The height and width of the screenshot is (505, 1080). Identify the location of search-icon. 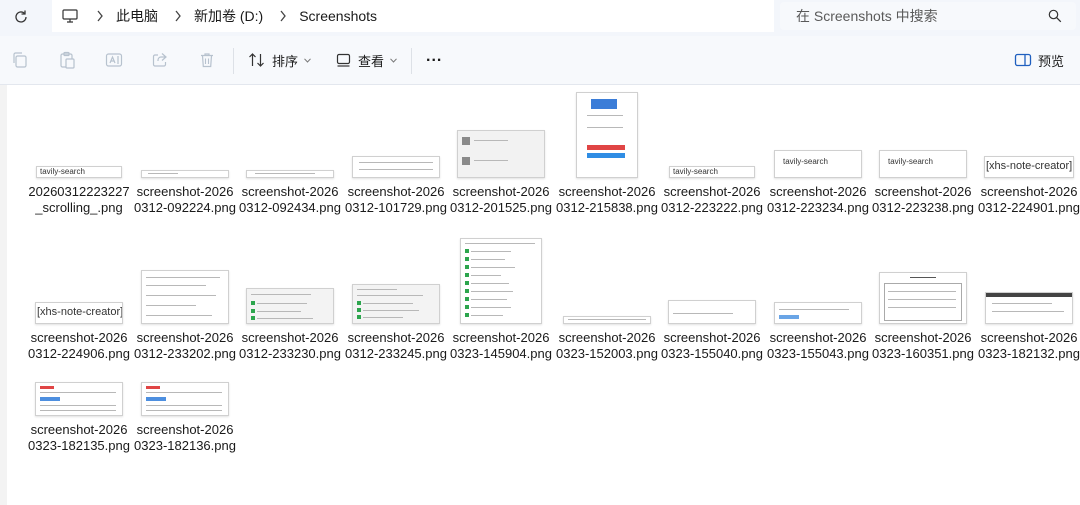
(1055, 16).